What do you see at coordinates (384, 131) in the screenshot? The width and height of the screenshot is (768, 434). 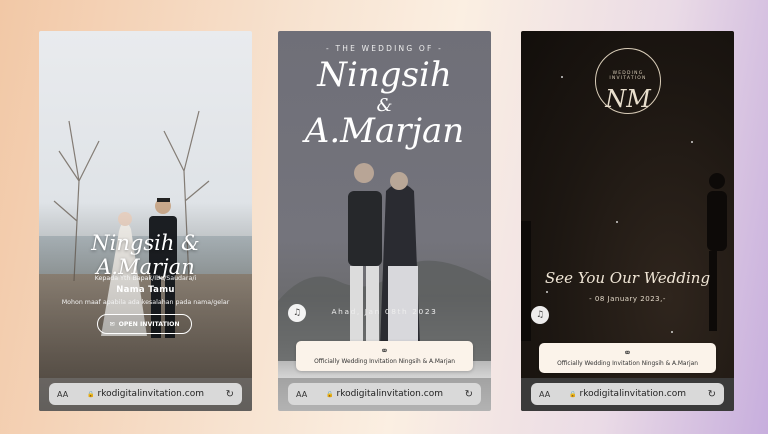 I see `groom-name: A.Marjan` at bounding box center [384, 131].